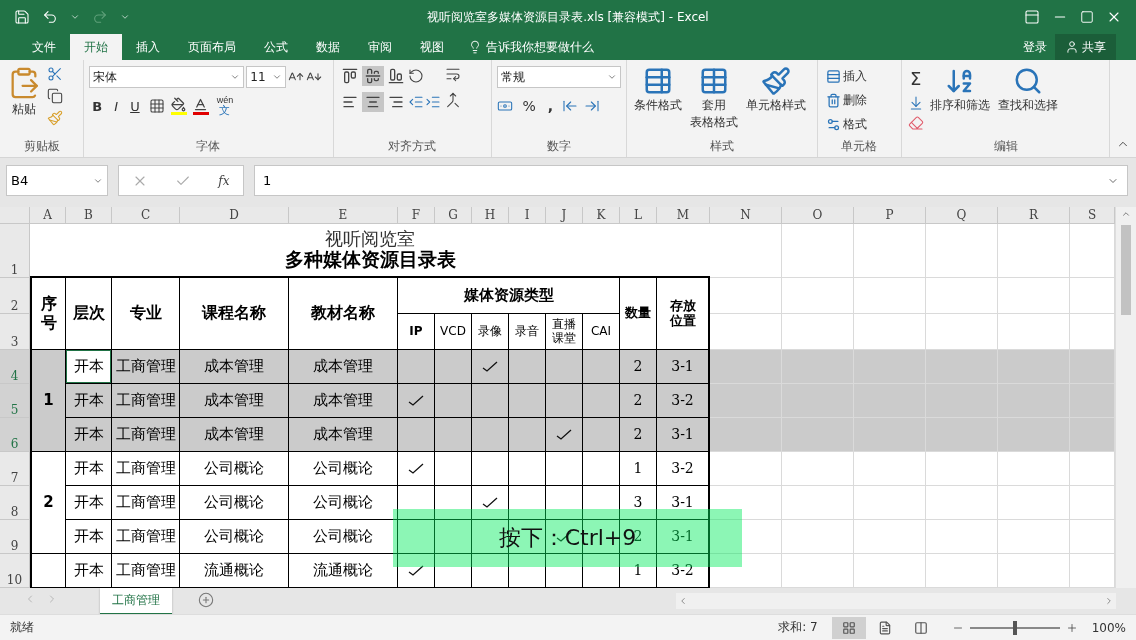  What do you see at coordinates (564, 215) in the screenshot?
I see `column-header: J` at bounding box center [564, 215].